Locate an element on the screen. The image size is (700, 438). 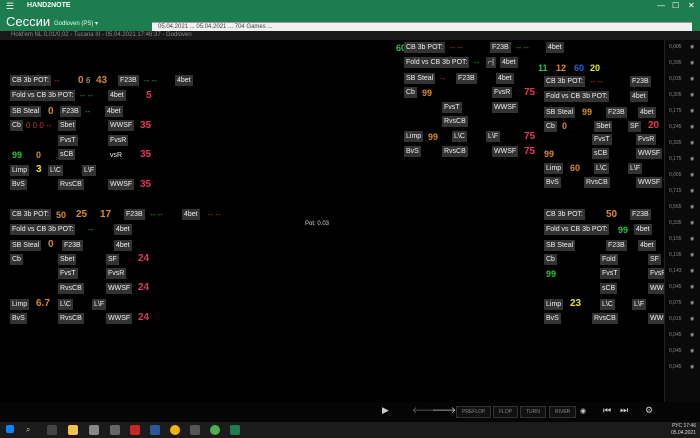
close-button: ✕ is located at coordinates (691, 5).